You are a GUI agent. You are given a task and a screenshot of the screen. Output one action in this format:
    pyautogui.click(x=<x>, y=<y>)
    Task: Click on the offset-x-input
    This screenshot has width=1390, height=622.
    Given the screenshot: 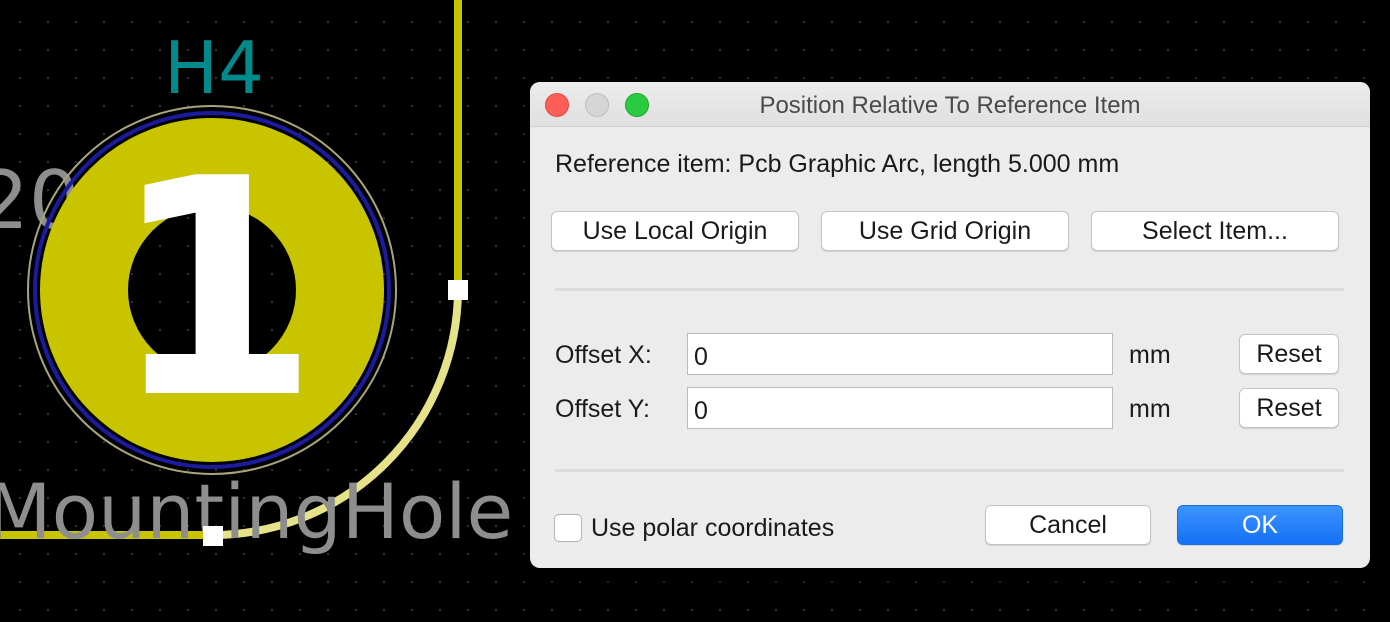 What is the action you would take?
    pyautogui.click(x=900, y=354)
    